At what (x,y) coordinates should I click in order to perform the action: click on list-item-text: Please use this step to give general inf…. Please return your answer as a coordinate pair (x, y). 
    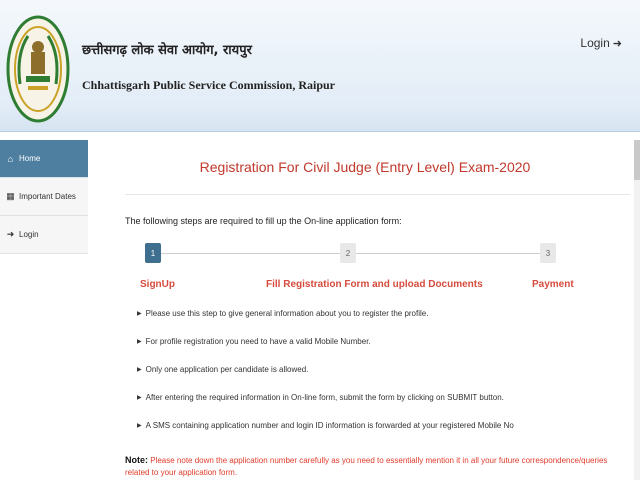
    Looking at the image, I should click on (287, 313).